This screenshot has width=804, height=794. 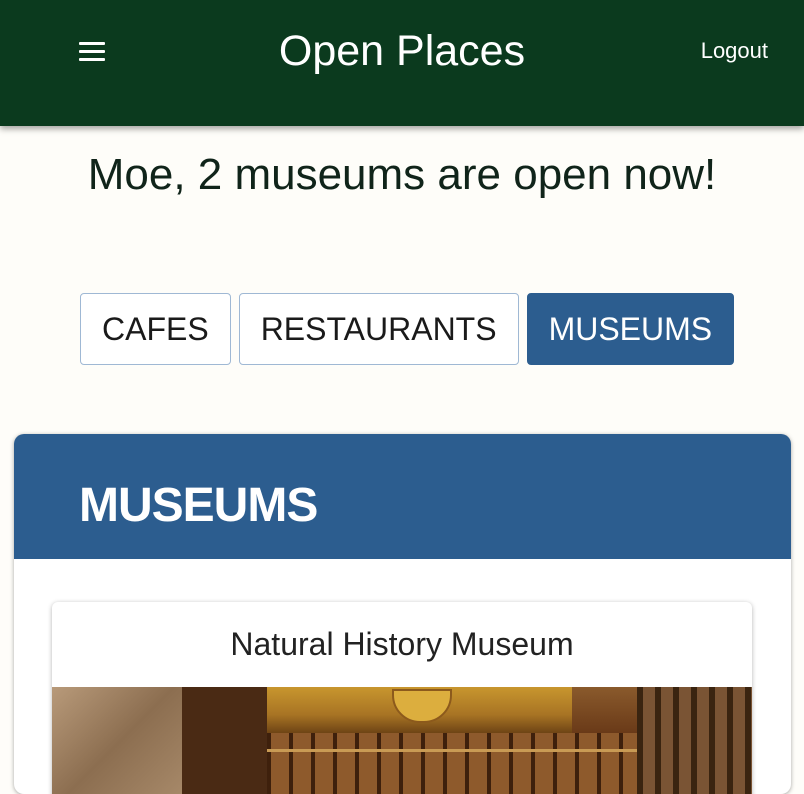 I want to click on hamburger-menu-icon, so click(x=92, y=52).